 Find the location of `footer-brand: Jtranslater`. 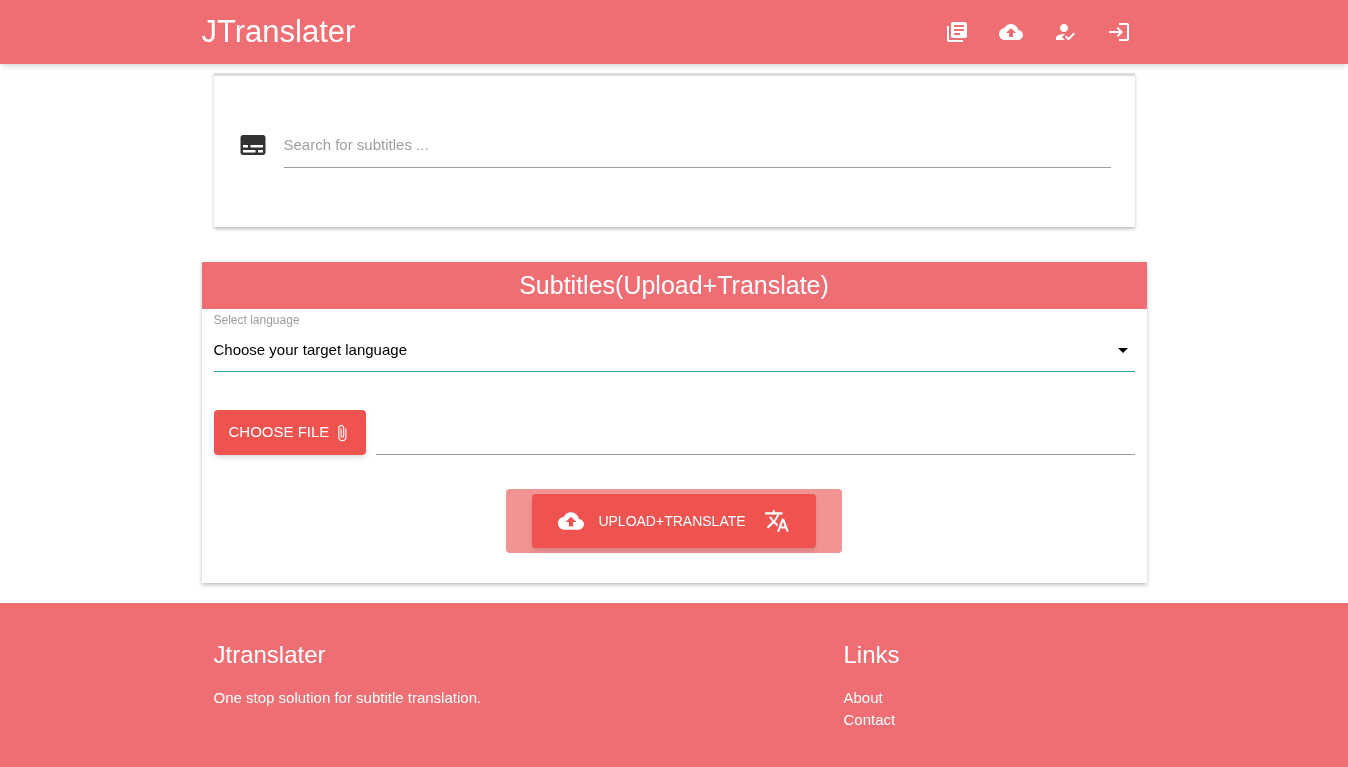

footer-brand: Jtranslater is located at coordinates (270, 655).